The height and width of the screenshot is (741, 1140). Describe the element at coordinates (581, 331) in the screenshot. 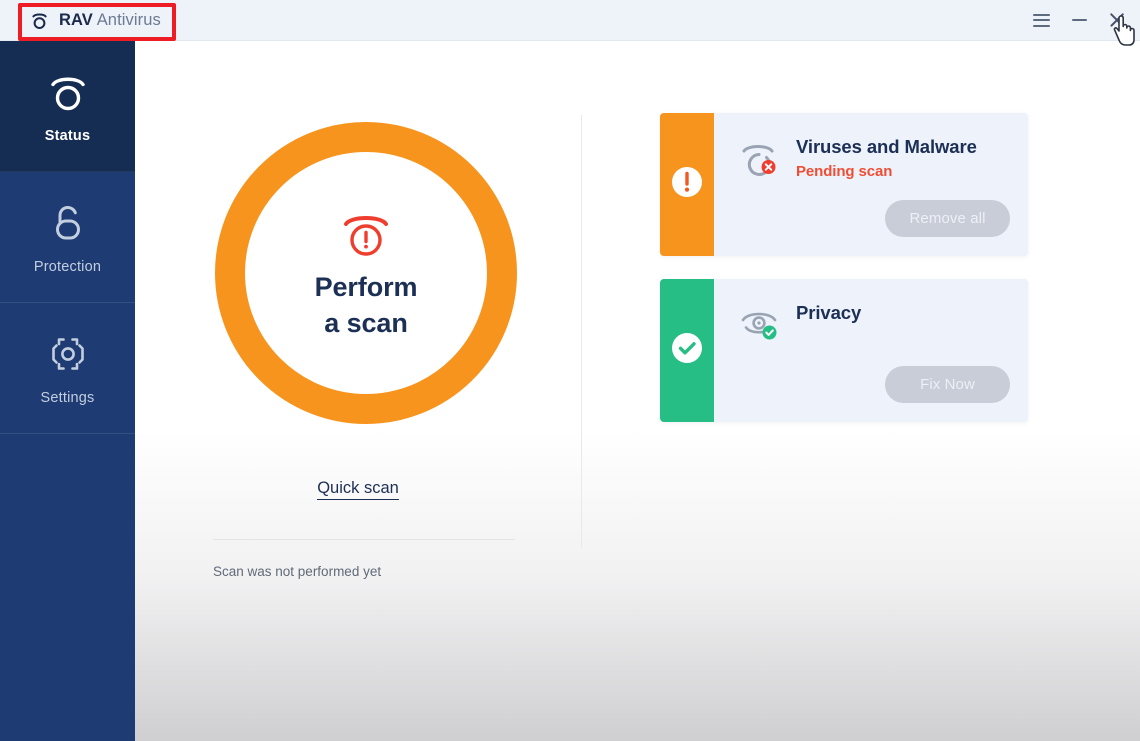

I see `panel-divider` at that location.